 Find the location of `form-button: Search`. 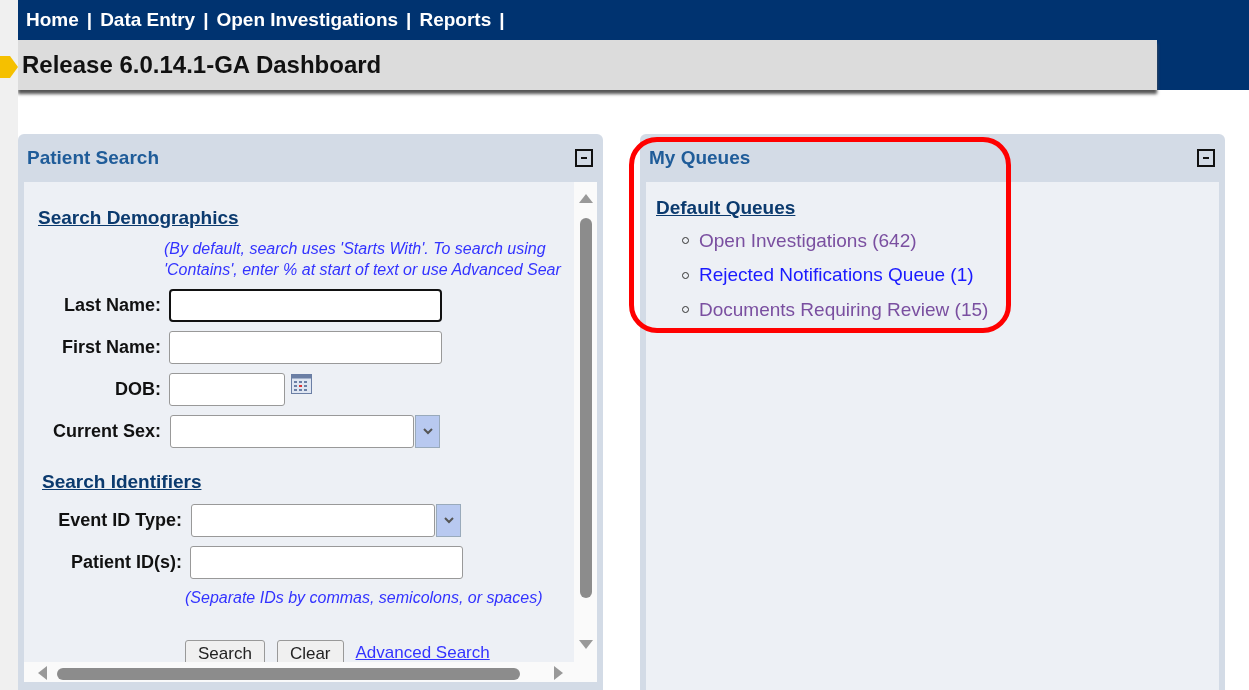

form-button: Search is located at coordinates (225, 651).